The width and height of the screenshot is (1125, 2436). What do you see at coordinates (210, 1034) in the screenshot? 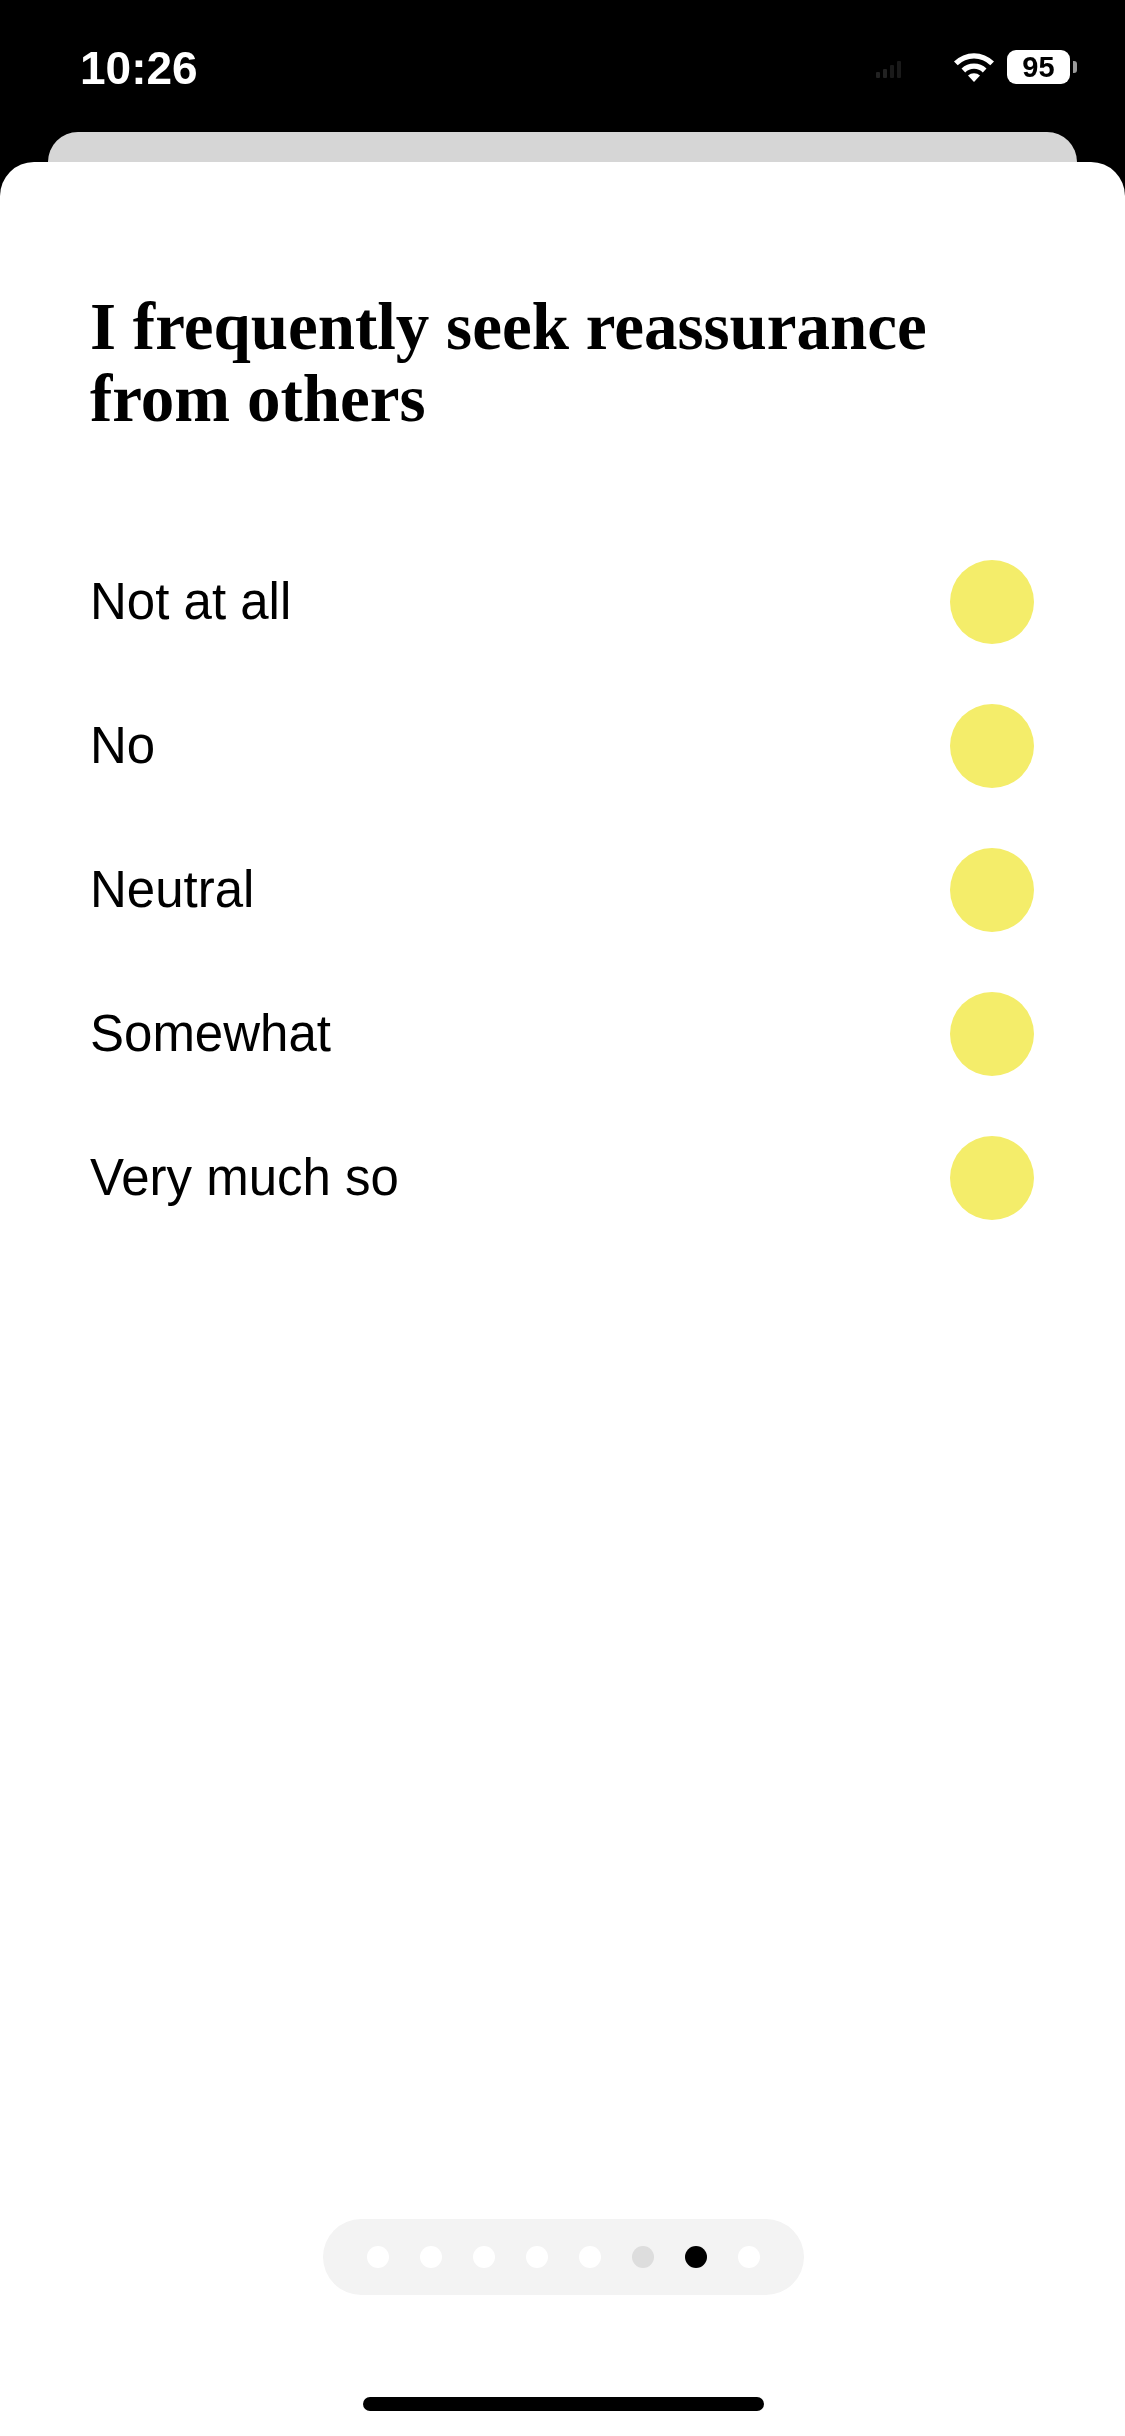
I see `option-label: Somewhat` at bounding box center [210, 1034].